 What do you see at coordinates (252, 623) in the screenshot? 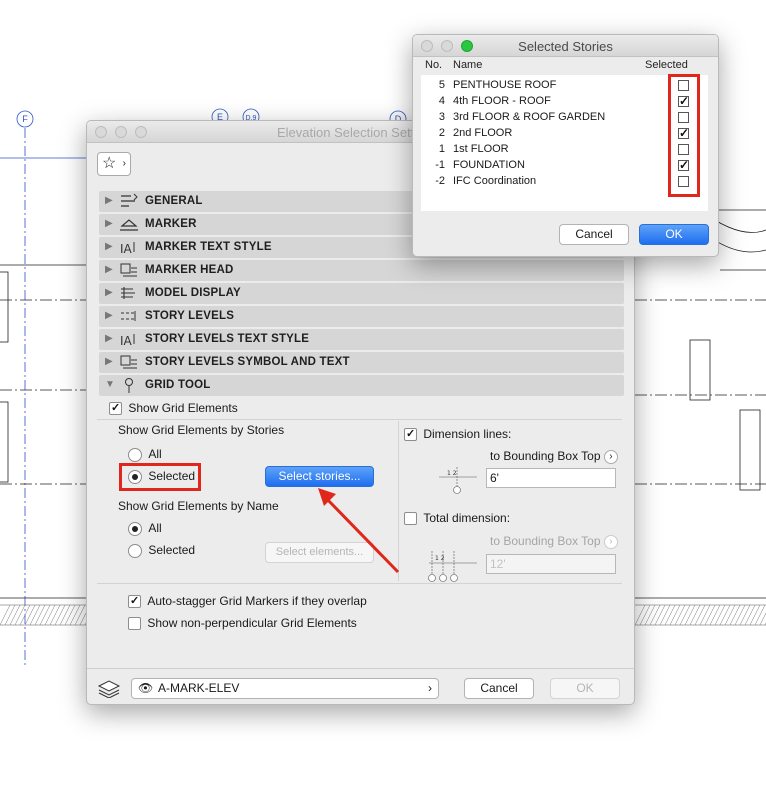
I see `non-perpendicular-label: Show non-perpendicular Grid Elements` at bounding box center [252, 623].